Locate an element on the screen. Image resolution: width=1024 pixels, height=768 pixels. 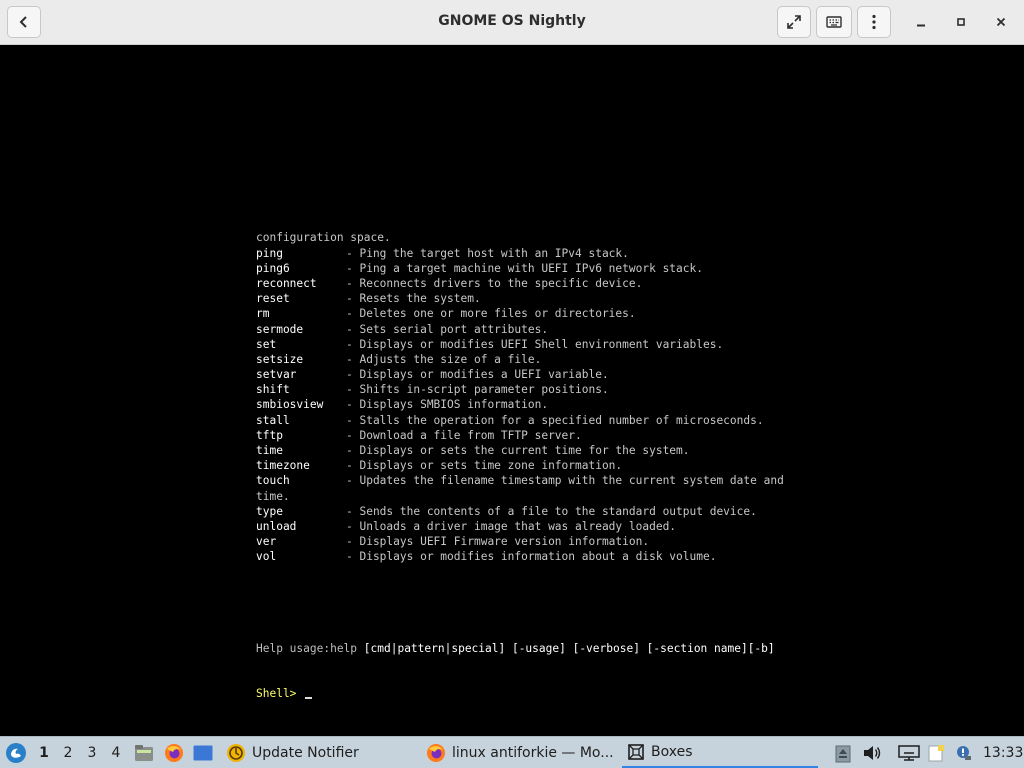
command-name: shift is located at coordinates (273, 390).